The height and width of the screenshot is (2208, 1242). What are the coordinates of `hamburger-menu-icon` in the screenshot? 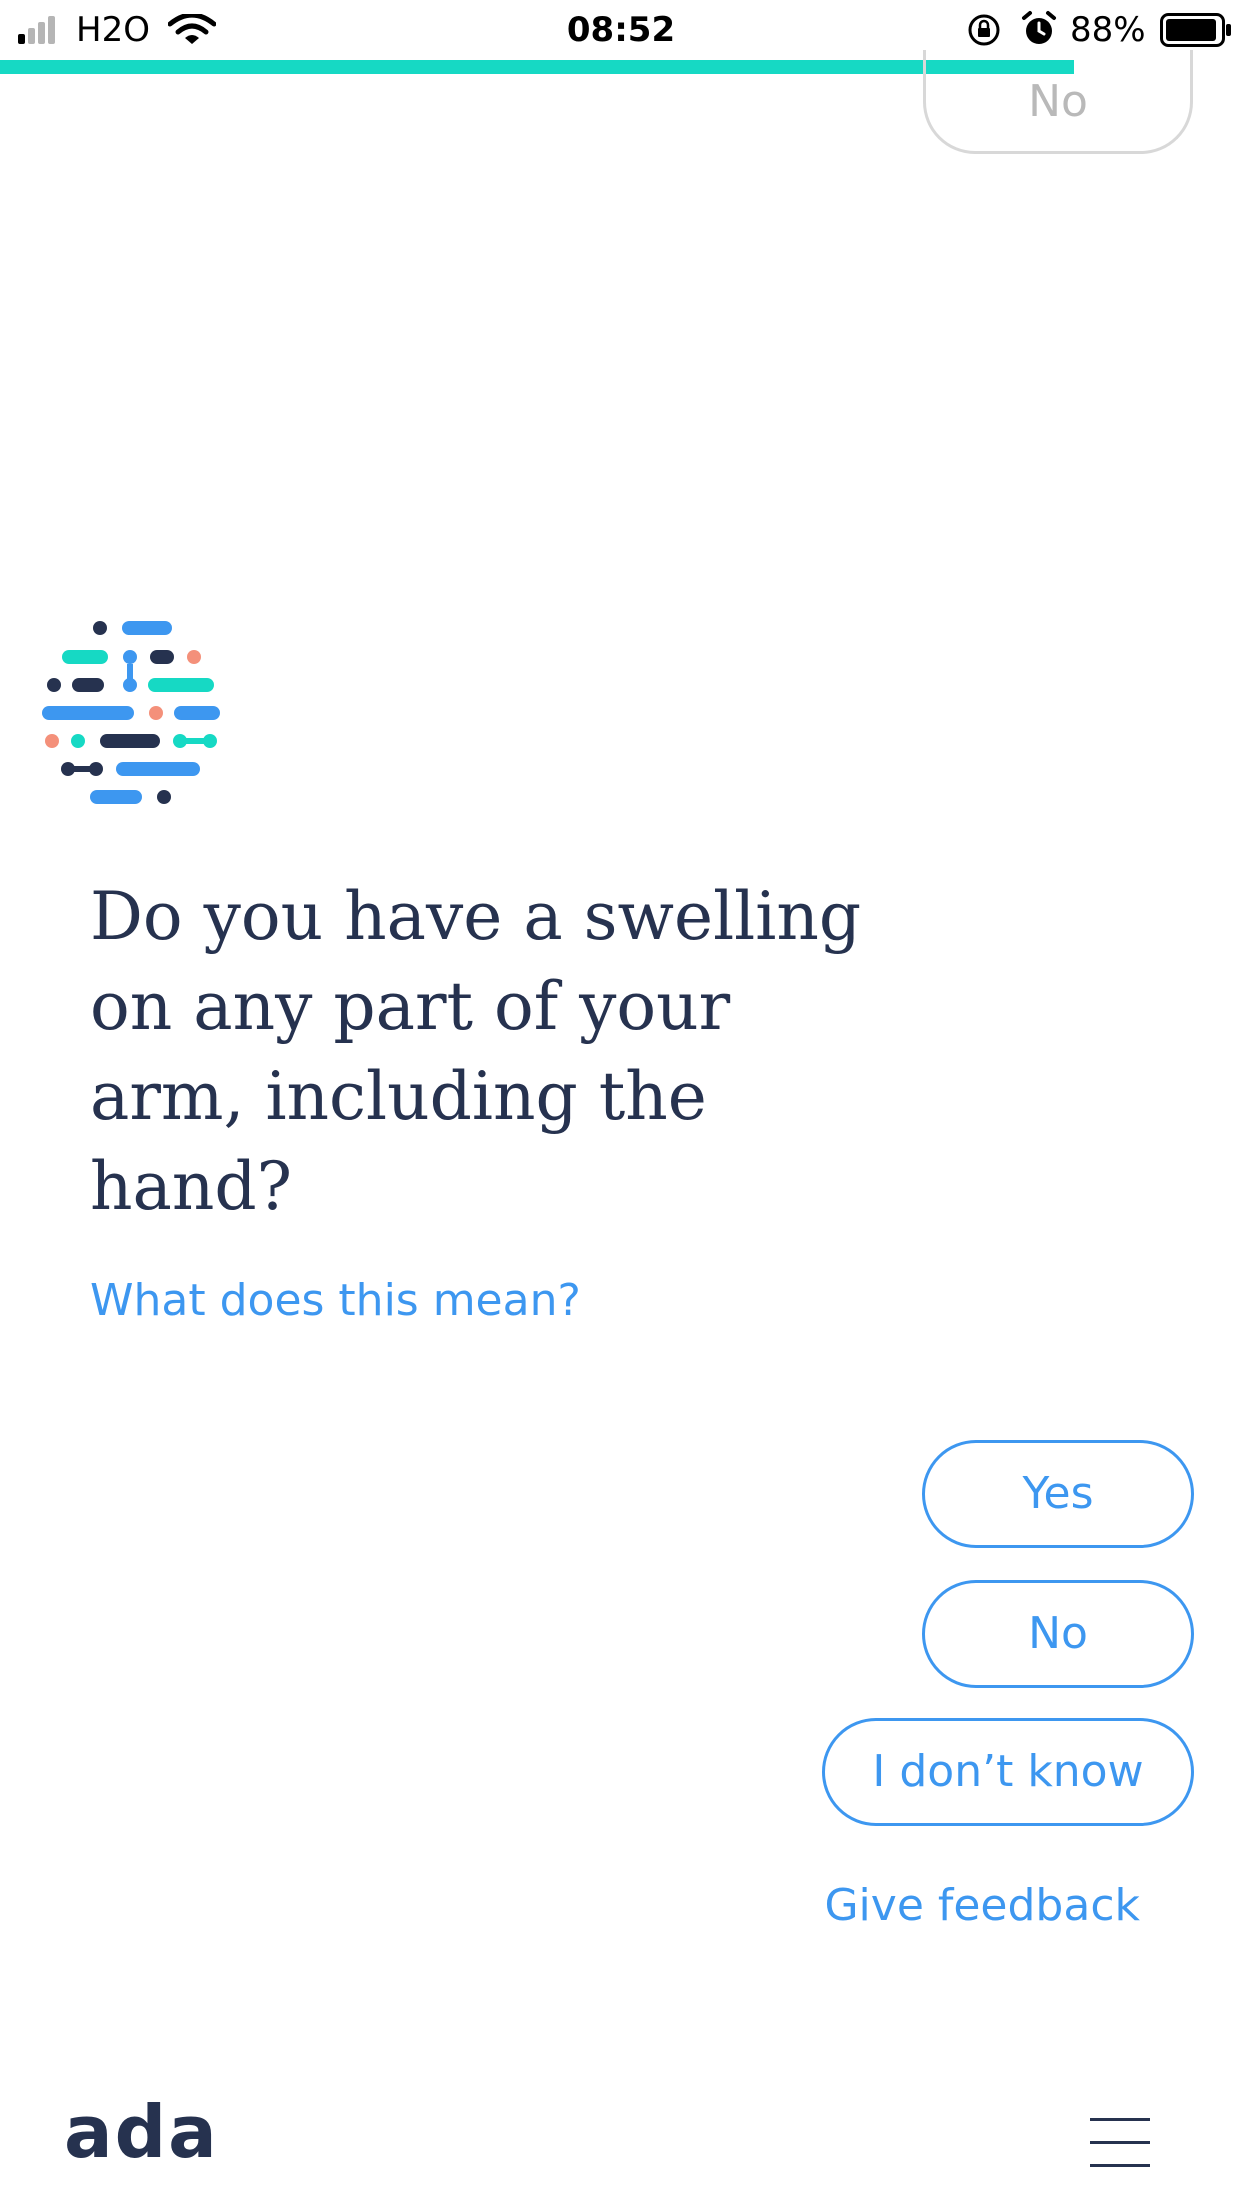 It's located at (1120, 2142).